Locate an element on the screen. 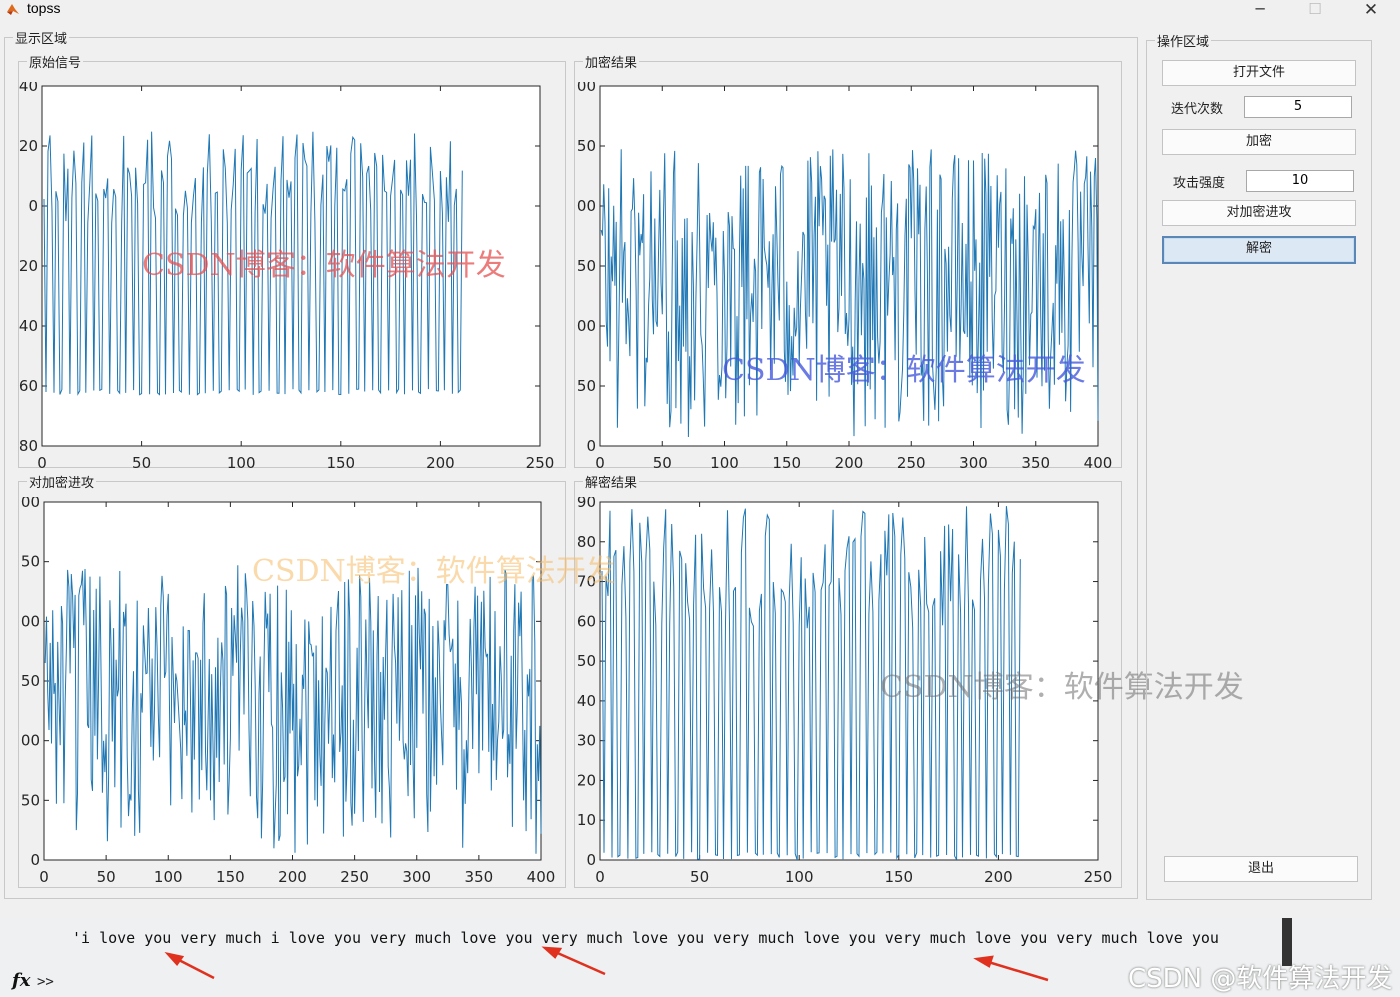 The height and width of the screenshot is (997, 1400). title-bar: topss ─ ☐ ✕ is located at coordinates (700, 10).